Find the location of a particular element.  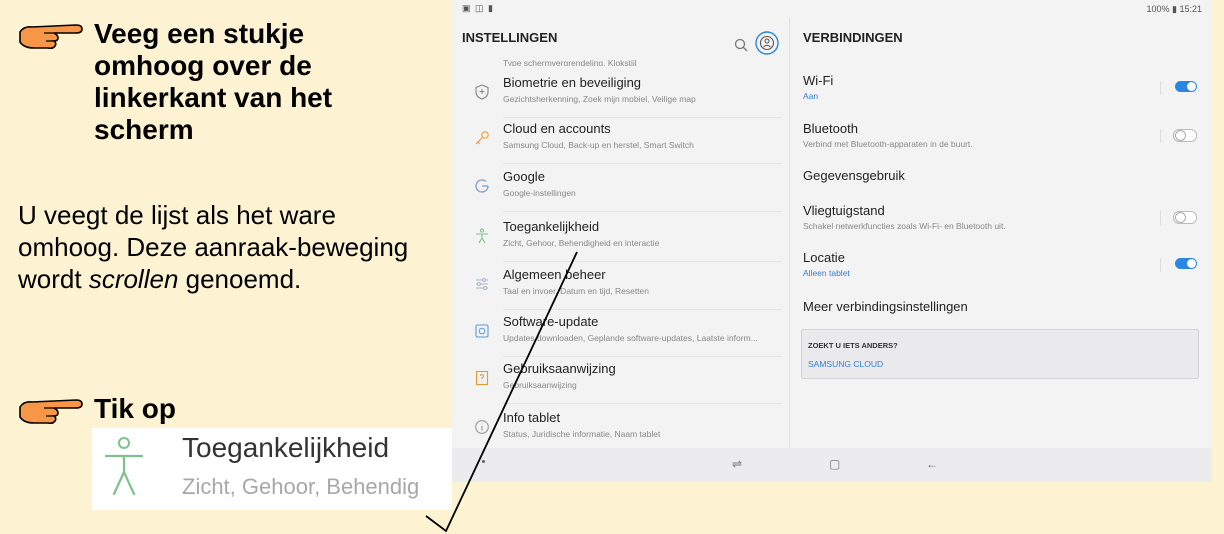

settings-item-title: Info tablet is located at coordinates (532, 417).